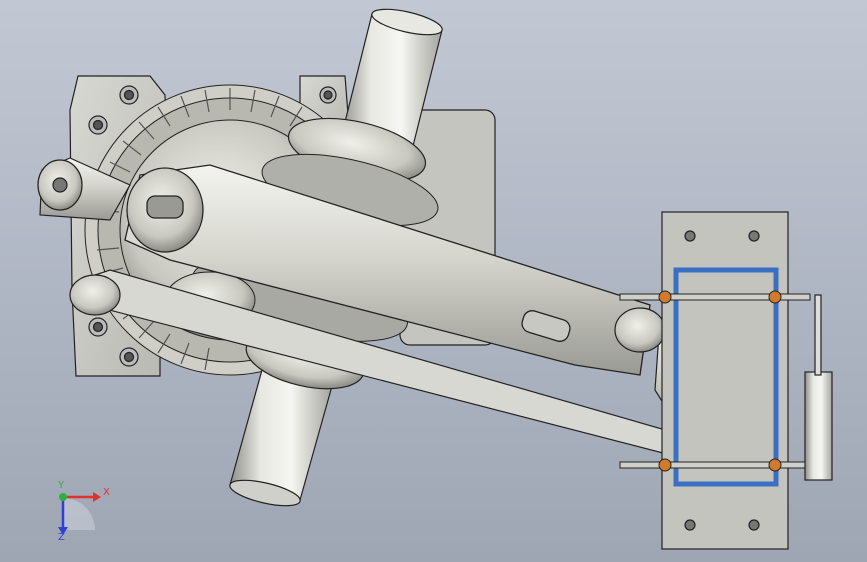 Image resolution: width=867 pixels, height=562 pixels. What do you see at coordinates (725, 380) in the screenshot?
I see `end-effector-plate` at bounding box center [725, 380].